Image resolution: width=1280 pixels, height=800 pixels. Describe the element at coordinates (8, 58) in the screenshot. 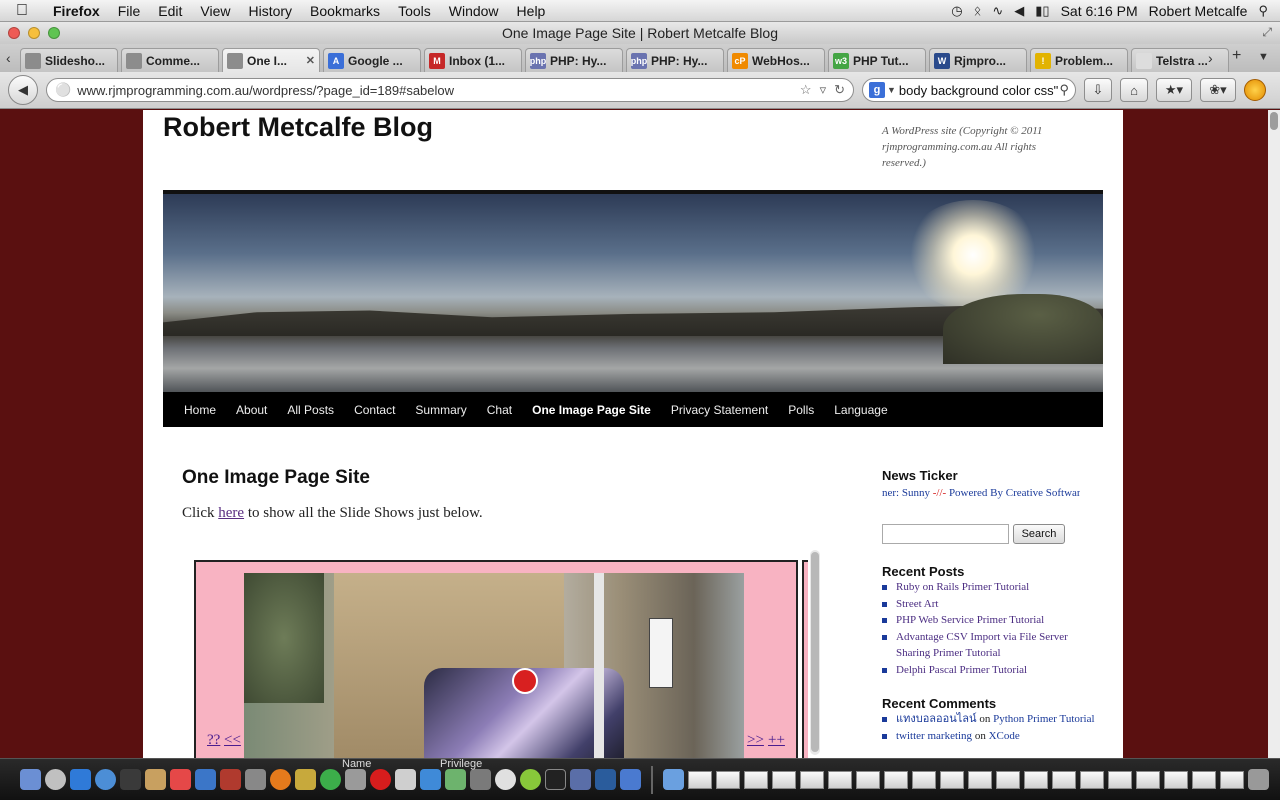

I see `tab-scroll-left-icon: ‹` at that location.